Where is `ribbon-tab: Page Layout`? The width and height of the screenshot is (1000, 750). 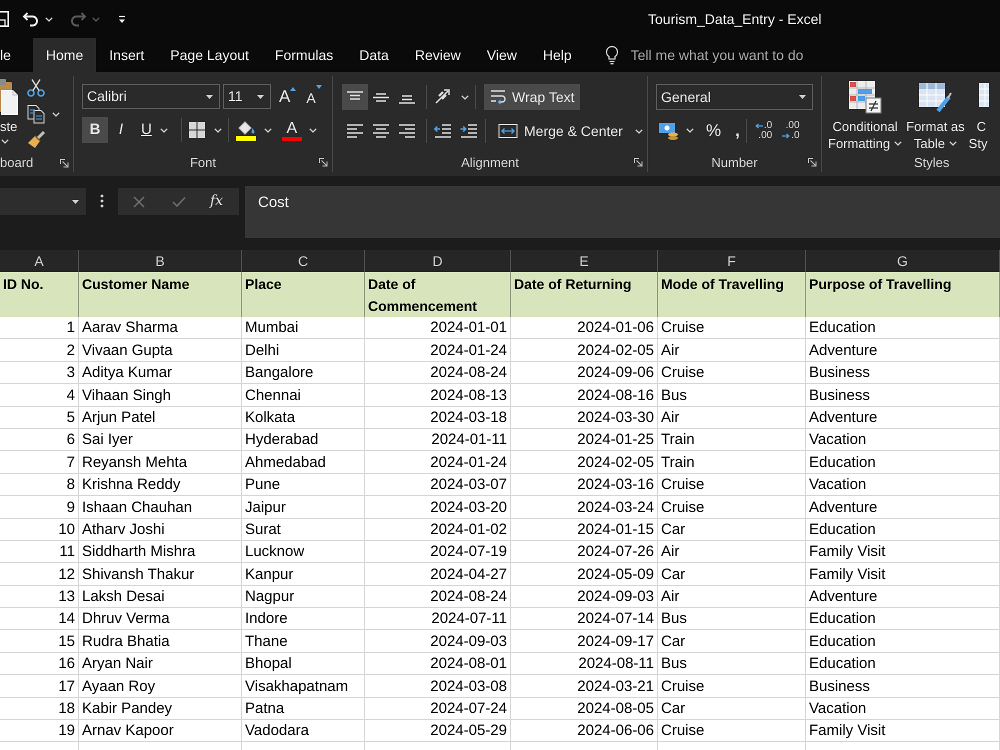
ribbon-tab: Page Layout is located at coordinates (209, 55).